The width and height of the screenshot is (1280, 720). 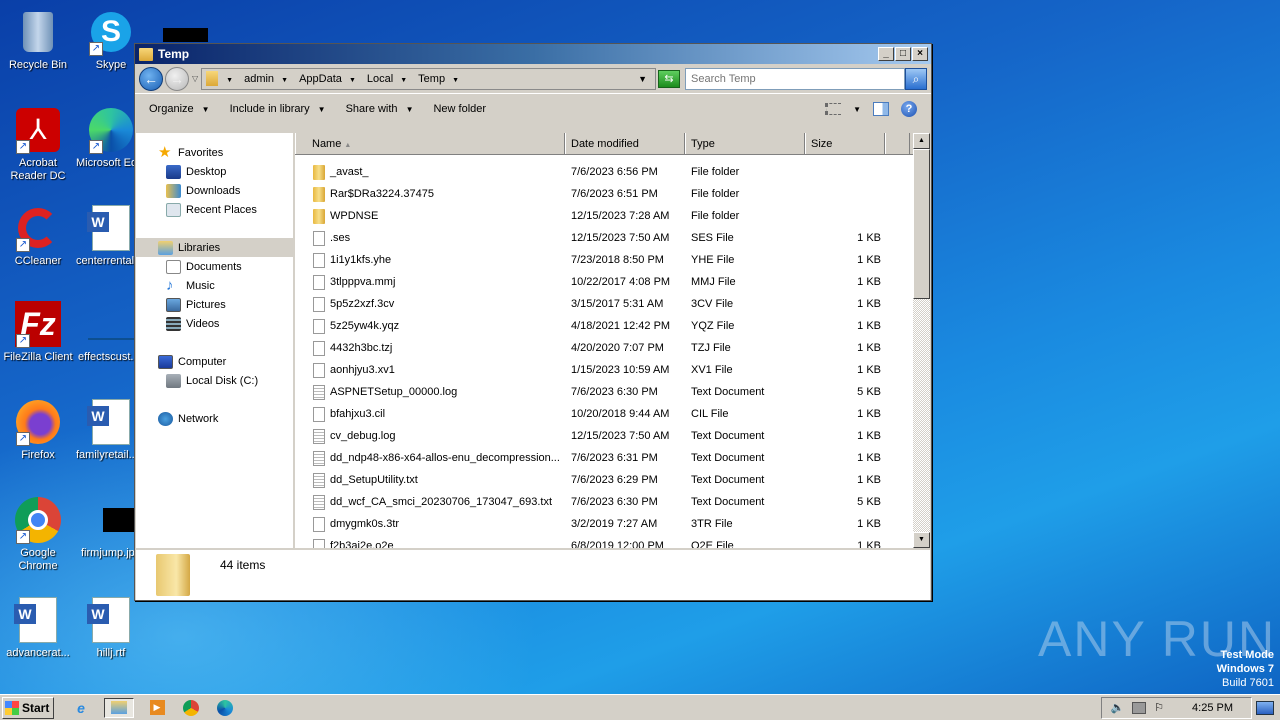 I want to click on disk-icon, so click(x=173, y=380).